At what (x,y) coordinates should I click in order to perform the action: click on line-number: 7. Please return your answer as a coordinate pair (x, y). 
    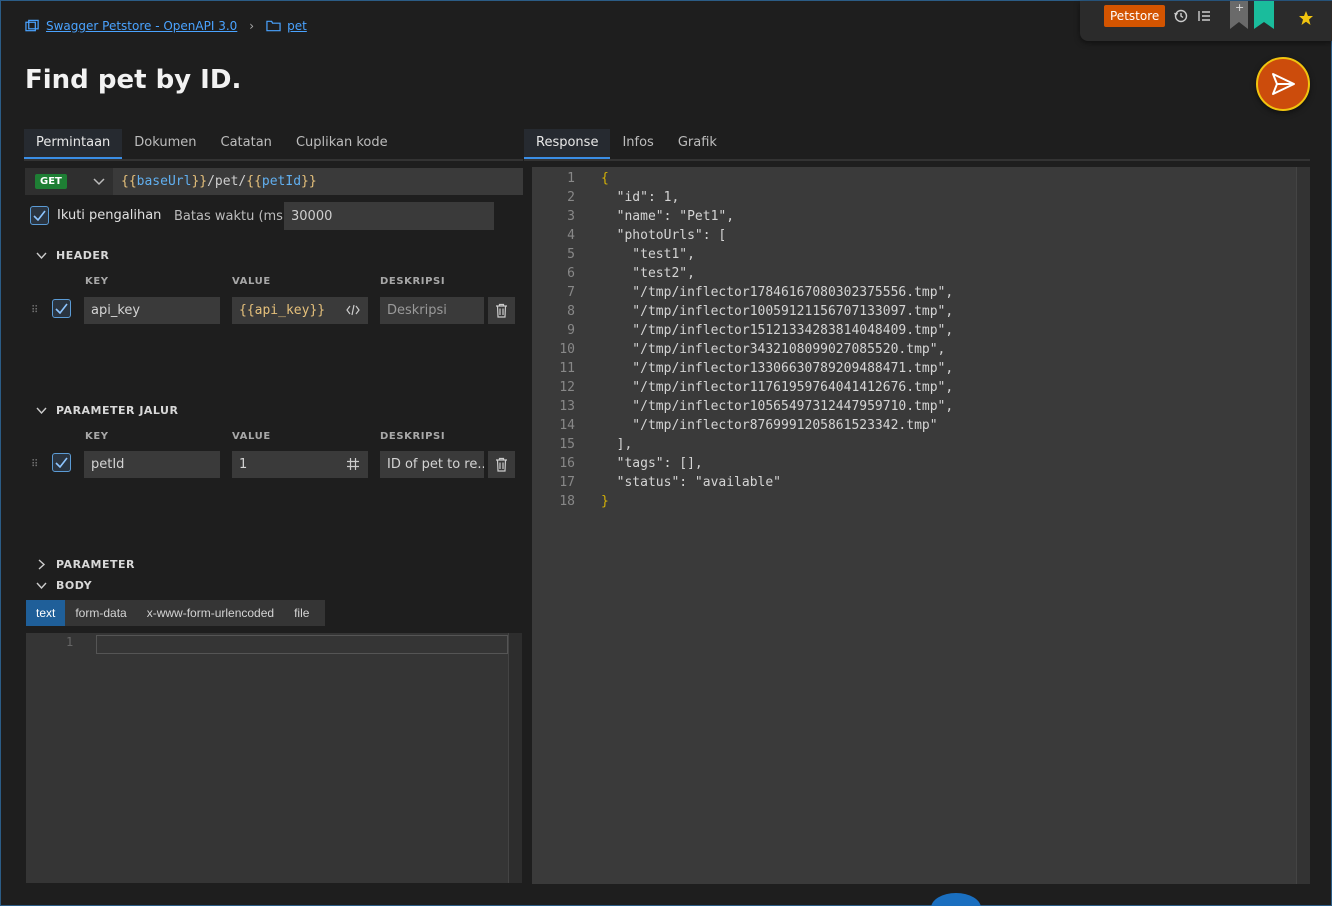
    Looking at the image, I should click on (571, 292).